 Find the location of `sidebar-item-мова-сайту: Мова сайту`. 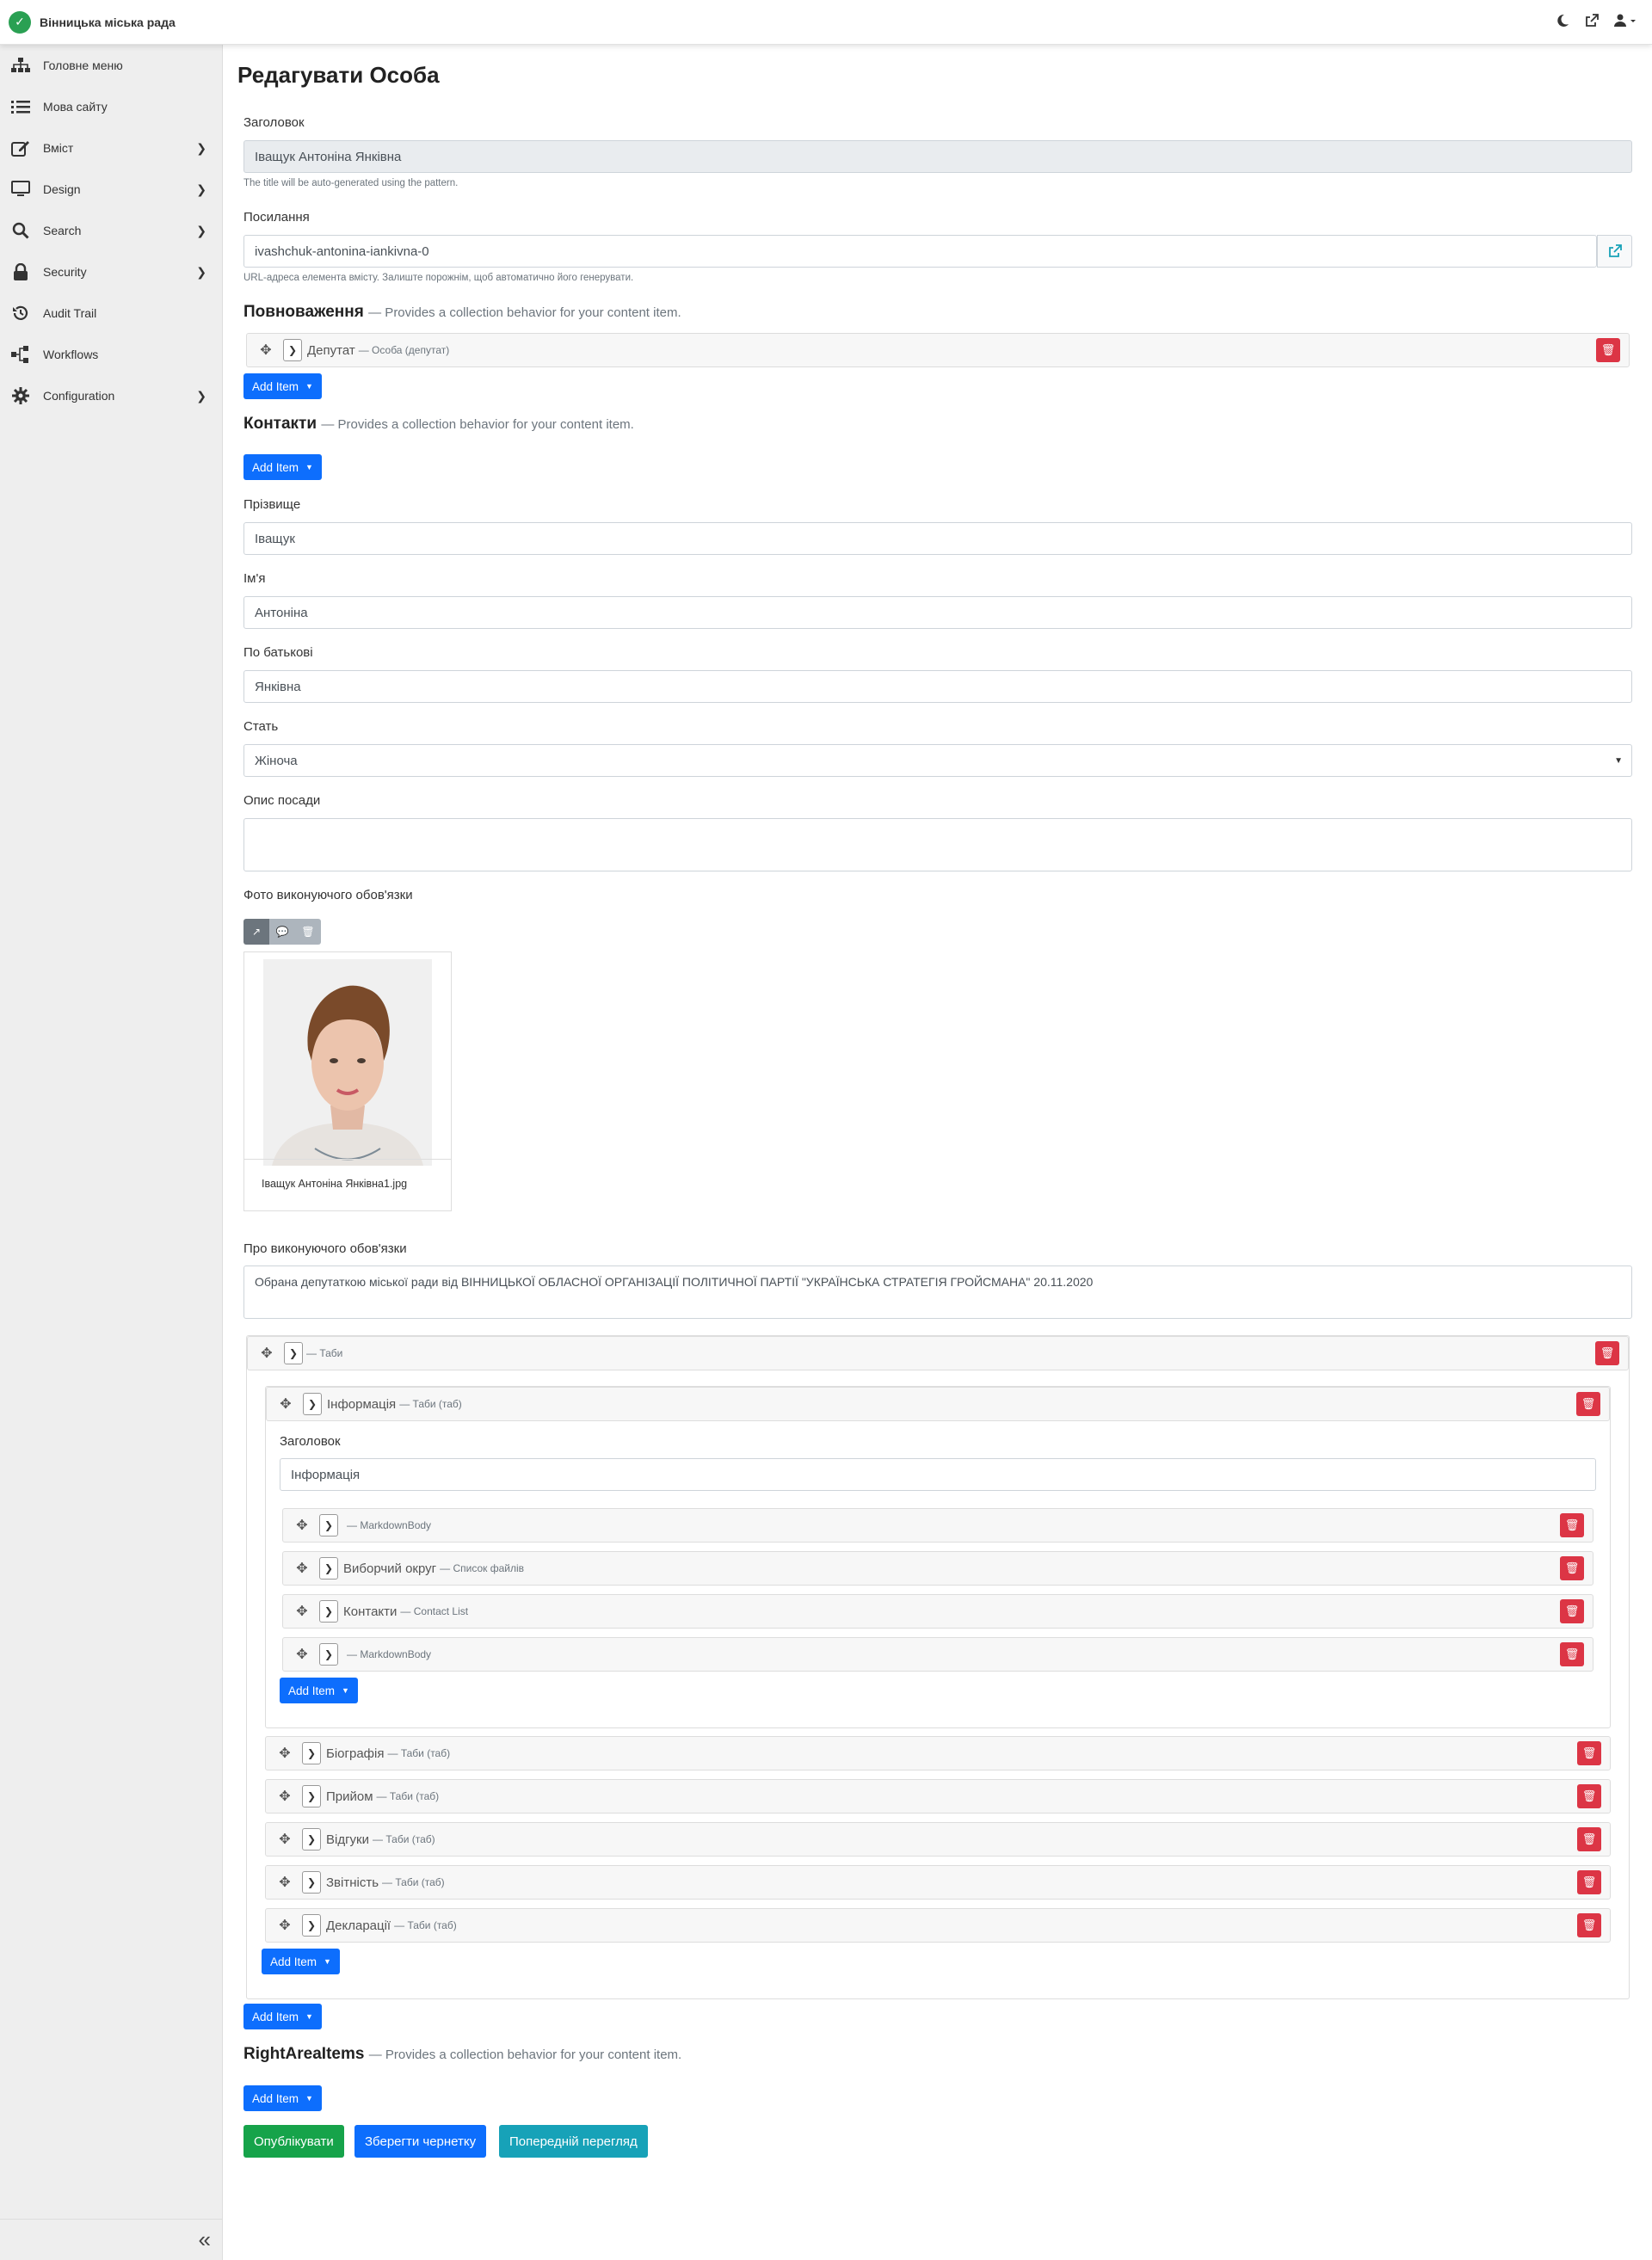

sidebar-item-мова-сайту: Мова сайту is located at coordinates (111, 106).